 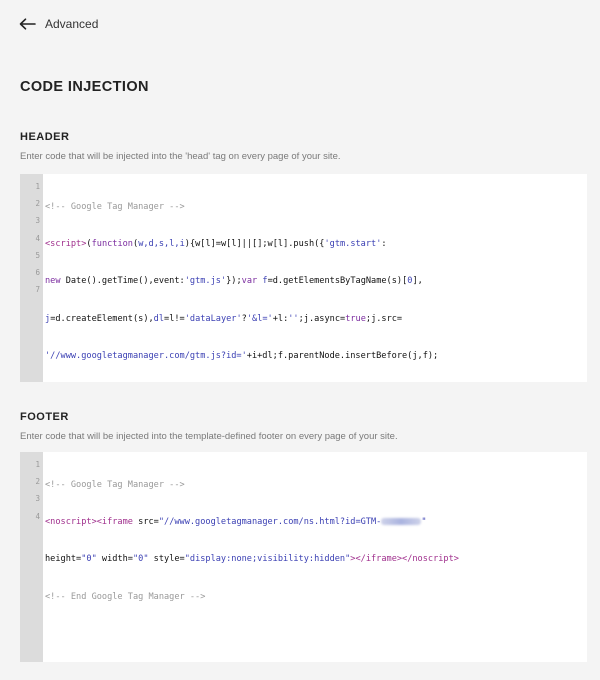 I want to click on line-number-gutter: 1 2 3 4 5 6 7, so click(x=31, y=278).